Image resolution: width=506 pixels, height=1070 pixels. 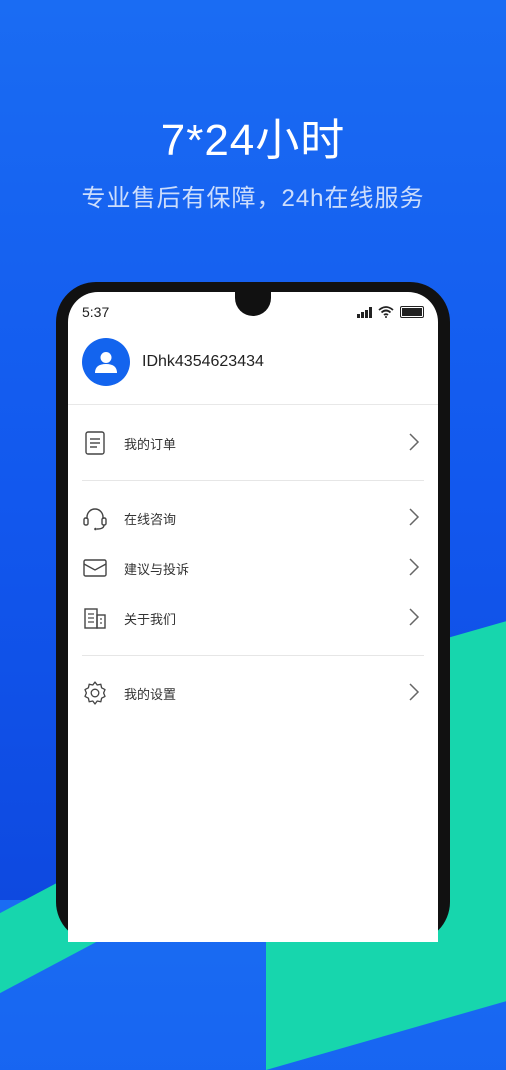 What do you see at coordinates (150, 619) in the screenshot?
I see `menu-item-label: 关于我们` at bounding box center [150, 619].